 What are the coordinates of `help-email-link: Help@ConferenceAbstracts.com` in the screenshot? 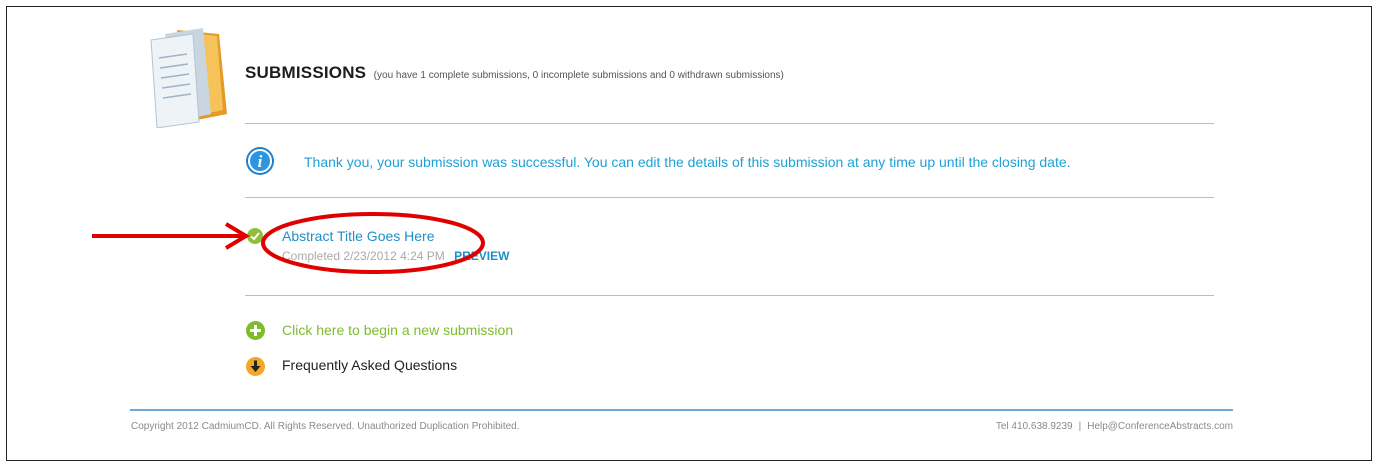 It's located at (1160, 426).